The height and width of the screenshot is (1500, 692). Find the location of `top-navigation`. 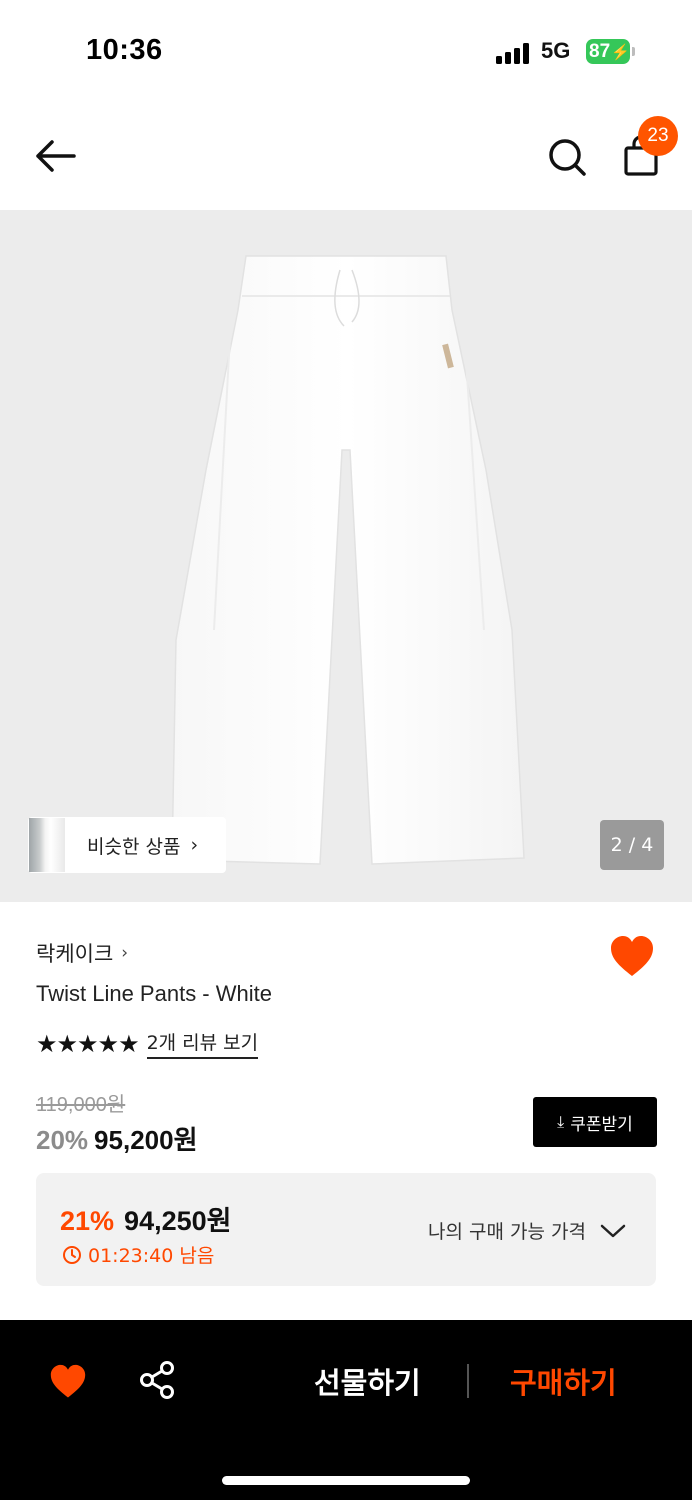

top-navigation is located at coordinates (346, 155).